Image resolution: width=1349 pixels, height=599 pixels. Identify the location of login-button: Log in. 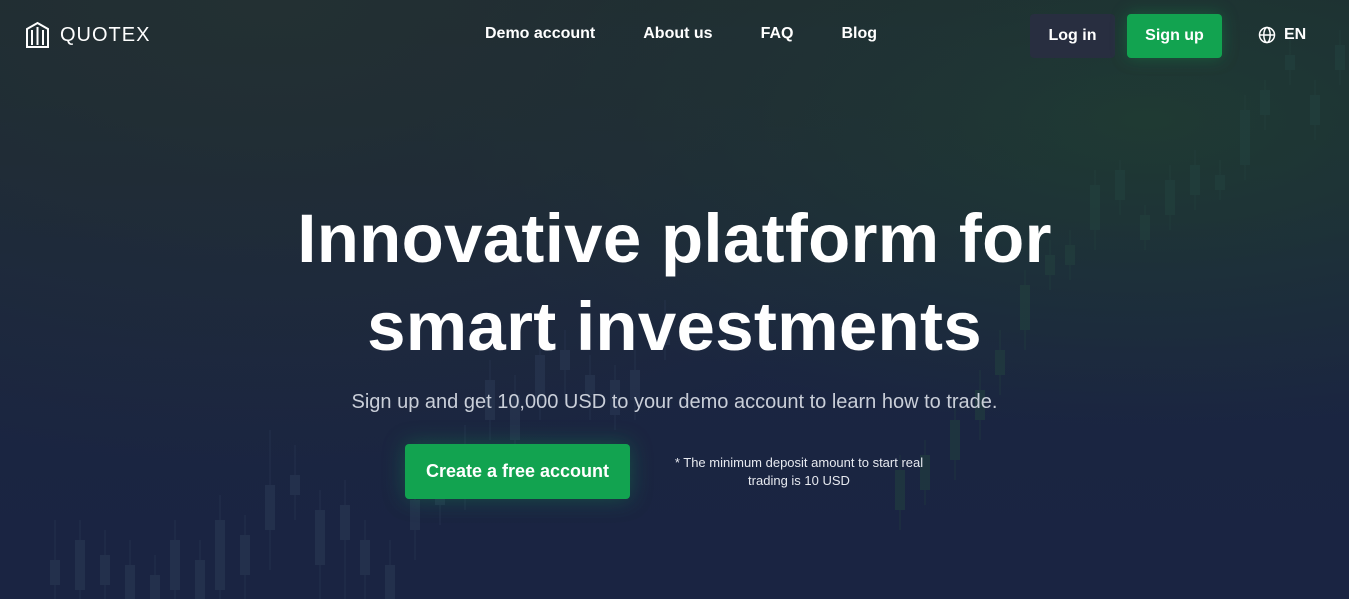
(1072, 36).